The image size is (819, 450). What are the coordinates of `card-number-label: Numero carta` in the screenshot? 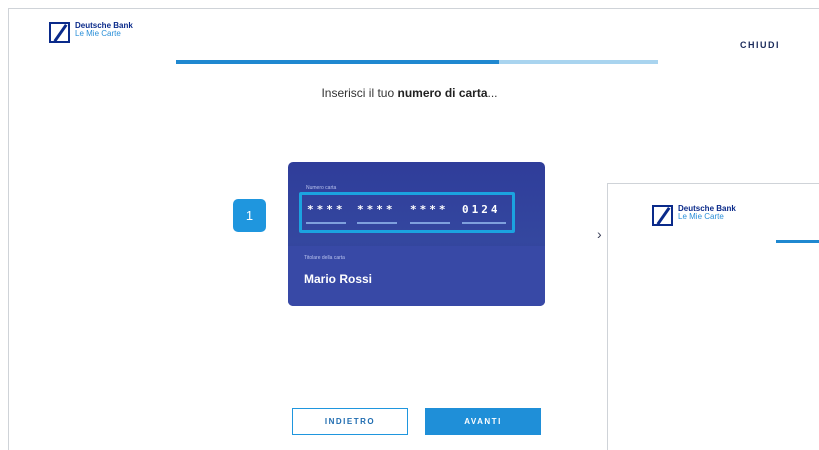 It's located at (321, 188).